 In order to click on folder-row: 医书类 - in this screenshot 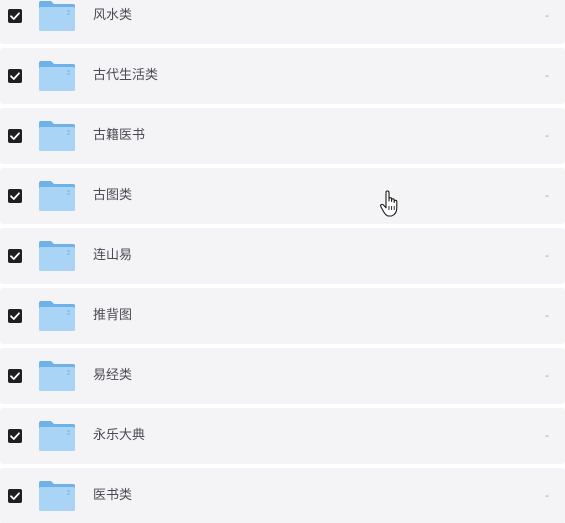, I will do `click(282, 495)`.